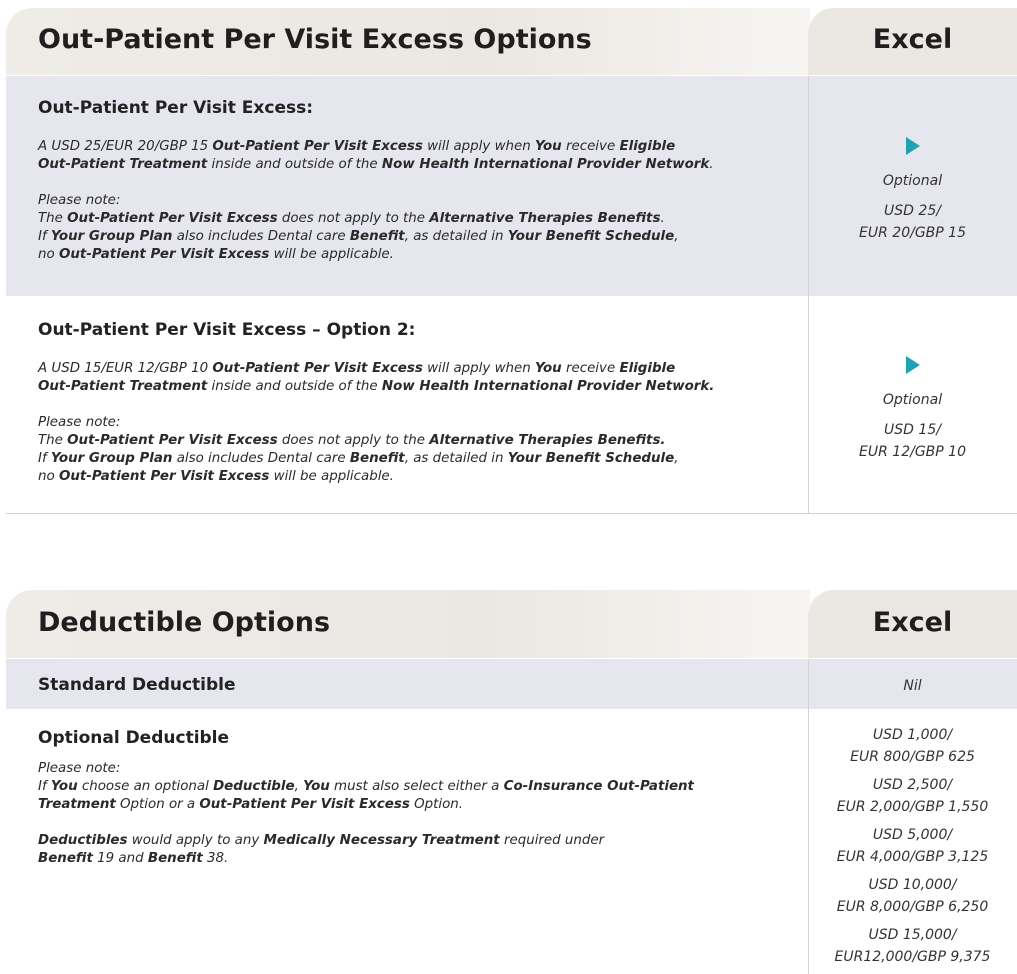  I want to click on row1-amount-line1: USD 25/, so click(912, 211).